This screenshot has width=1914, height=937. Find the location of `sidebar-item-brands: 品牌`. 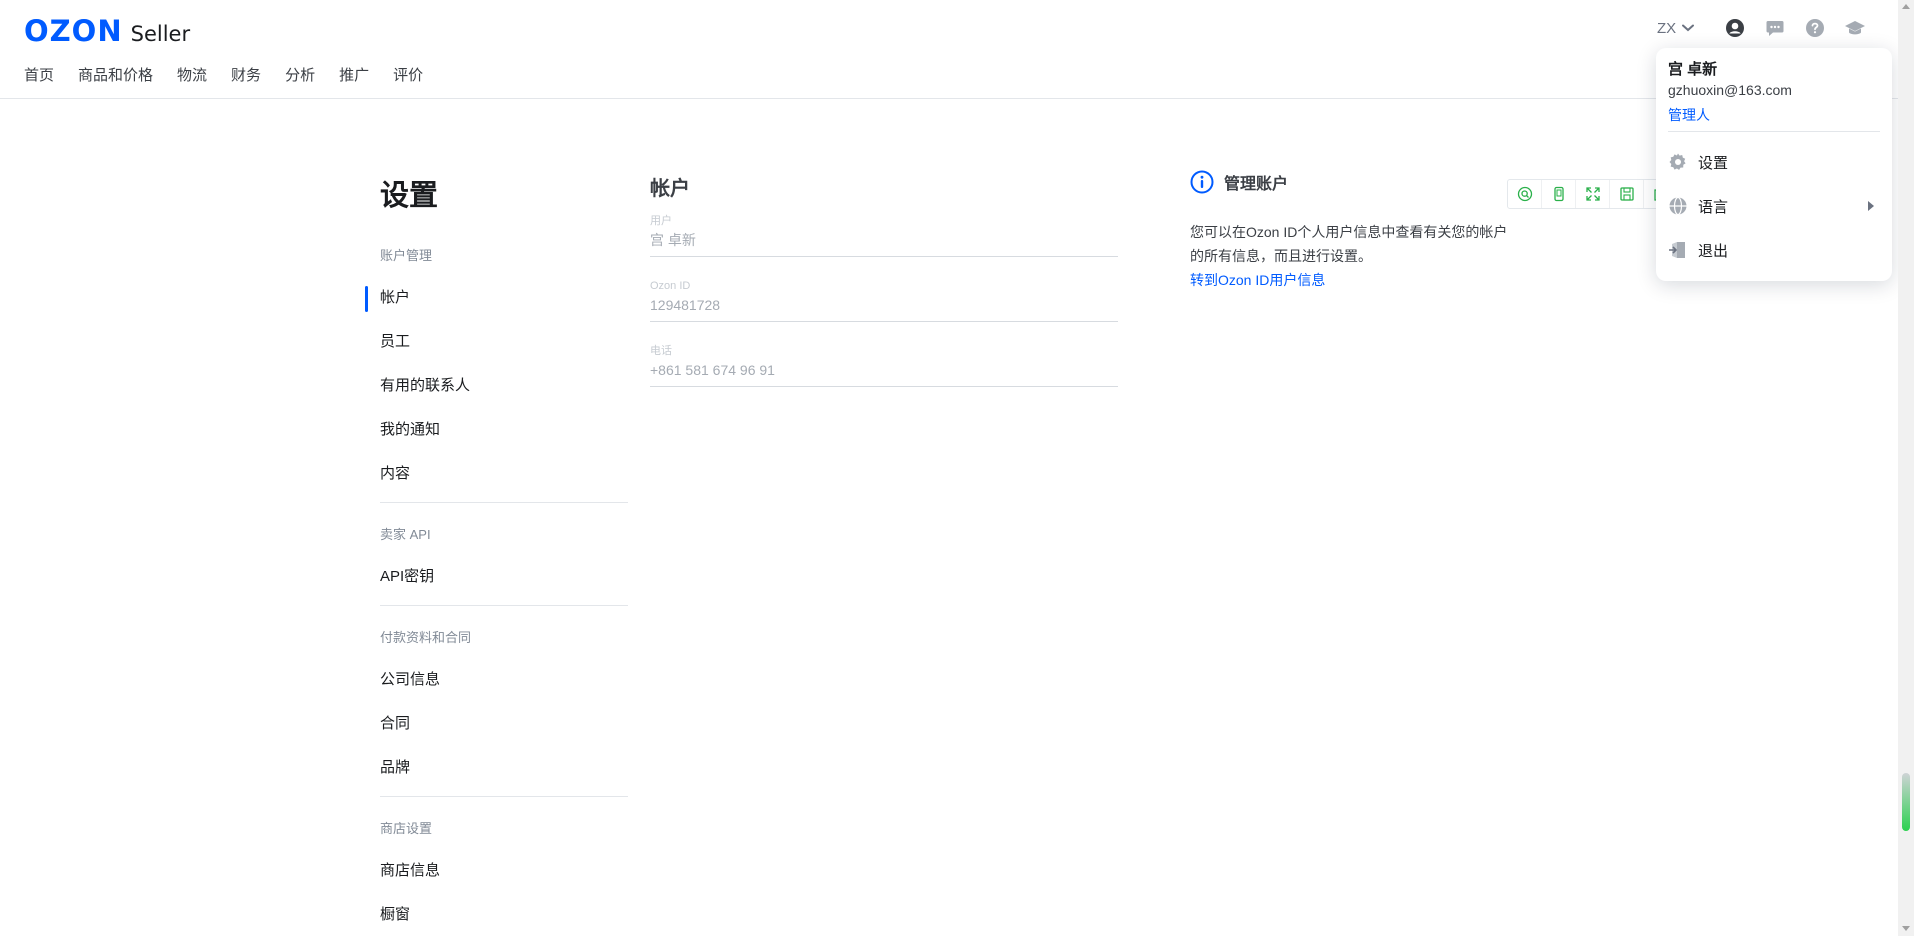

sidebar-item-brands: 品牌 is located at coordinates (504, 768).